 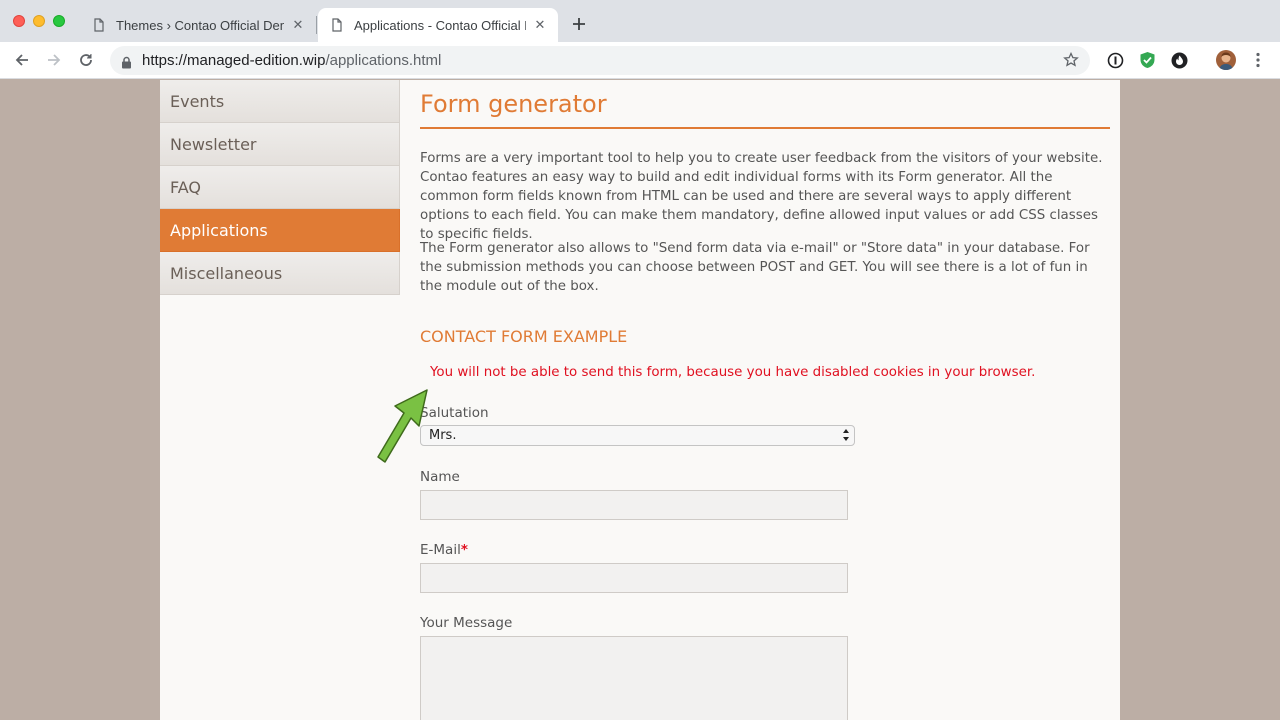 I want to click on browser-tab-themes: Themes › Contao Official Demo ✕, so click(x=198, y=25).